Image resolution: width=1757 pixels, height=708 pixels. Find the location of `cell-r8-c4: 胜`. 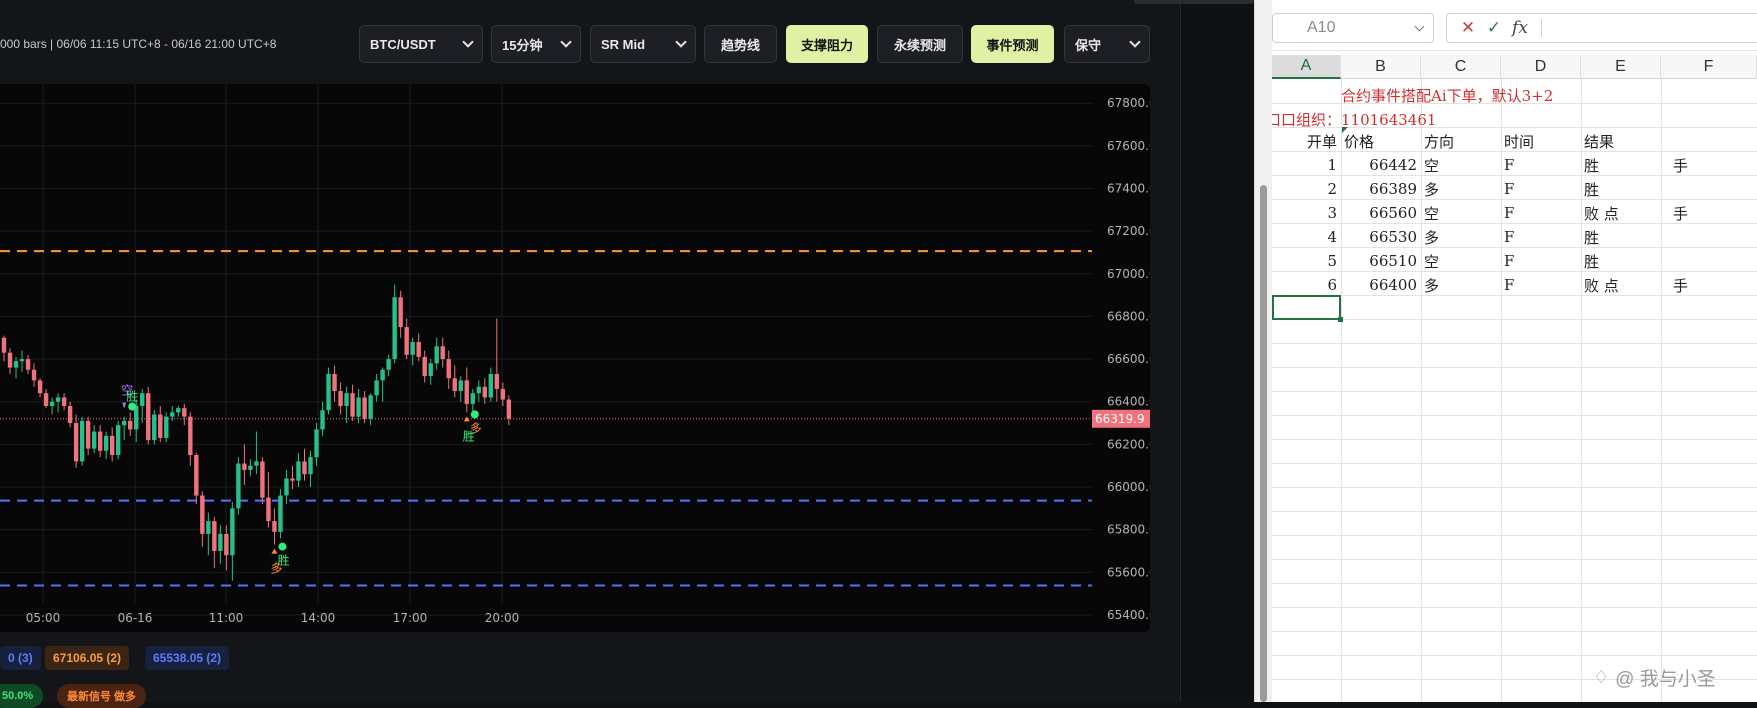

cell-r8-c4: 胜 is located at coordinates (1622, 261).